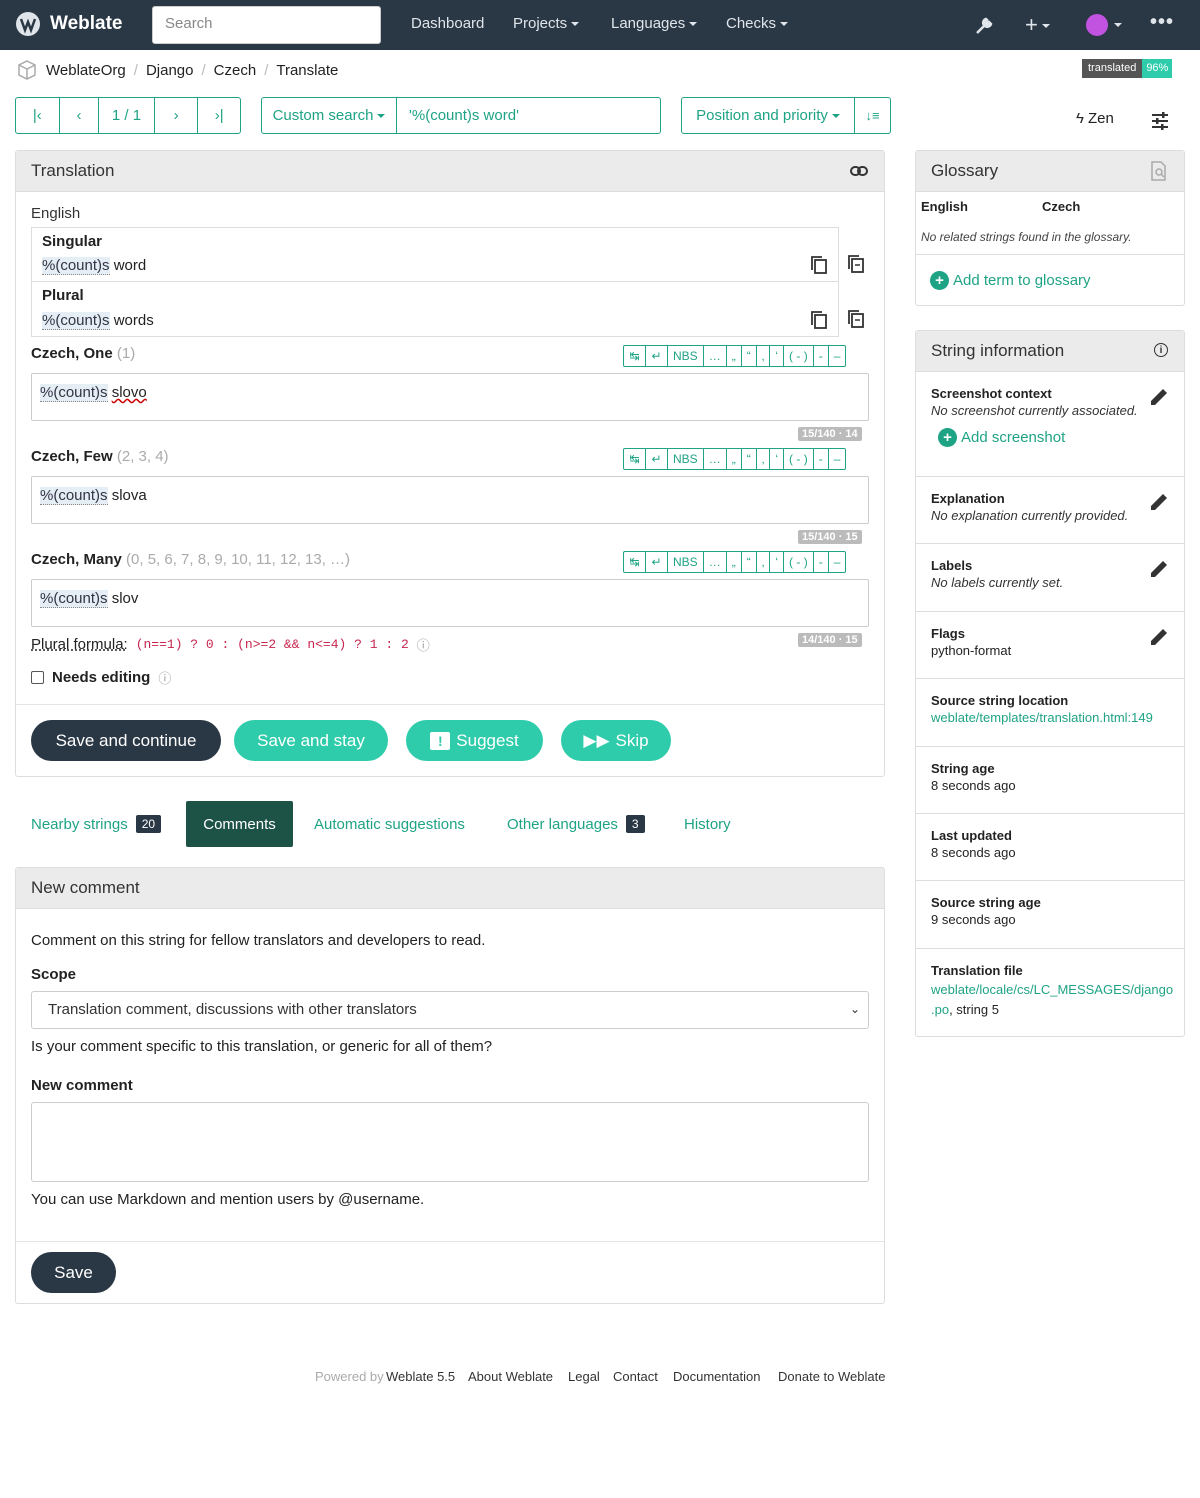  What do you see at coordinates (450, 1142) in the screenshot?
I see `comment-textarea` at bounding box center [450, 1142].